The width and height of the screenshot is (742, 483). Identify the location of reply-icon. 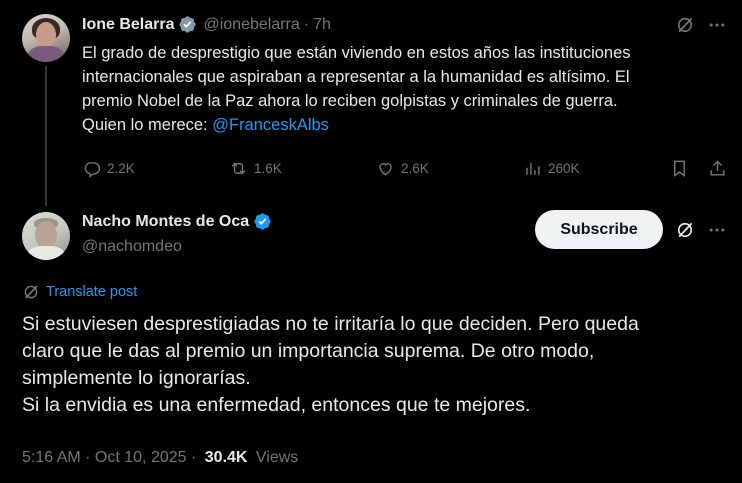
(92, 170).